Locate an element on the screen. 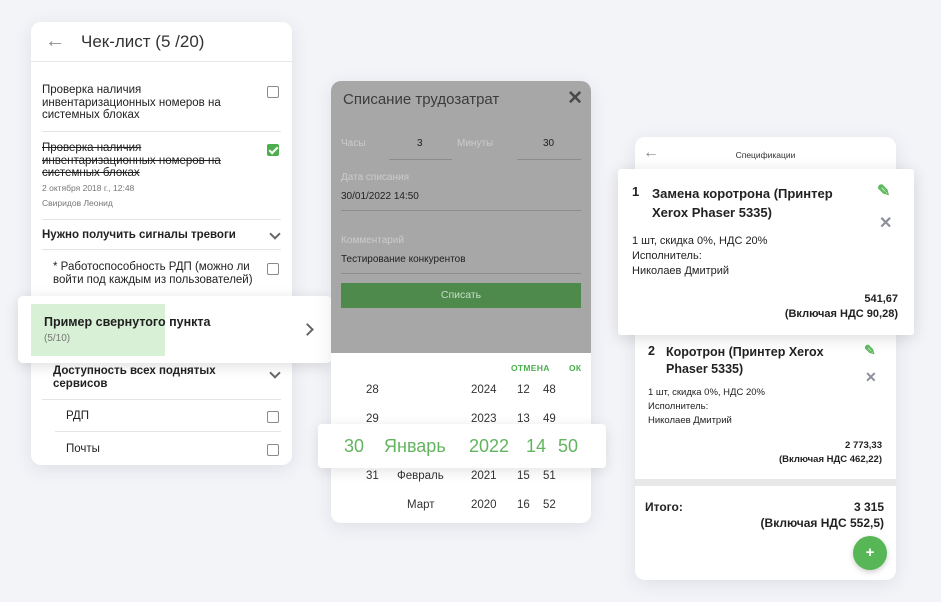 The width and height of the screenshot is (941, 602). picker-selected-year: 2022 is located at coordinates (489, 446).